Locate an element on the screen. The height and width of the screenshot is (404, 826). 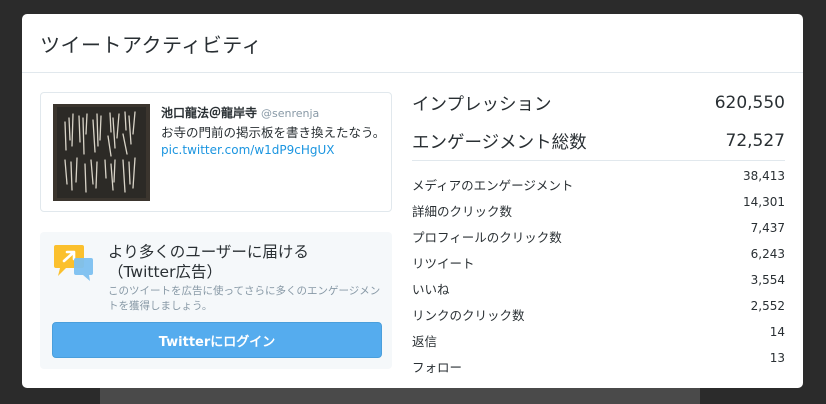
stat-value: 2,552 is located at coordinates (767, 306).